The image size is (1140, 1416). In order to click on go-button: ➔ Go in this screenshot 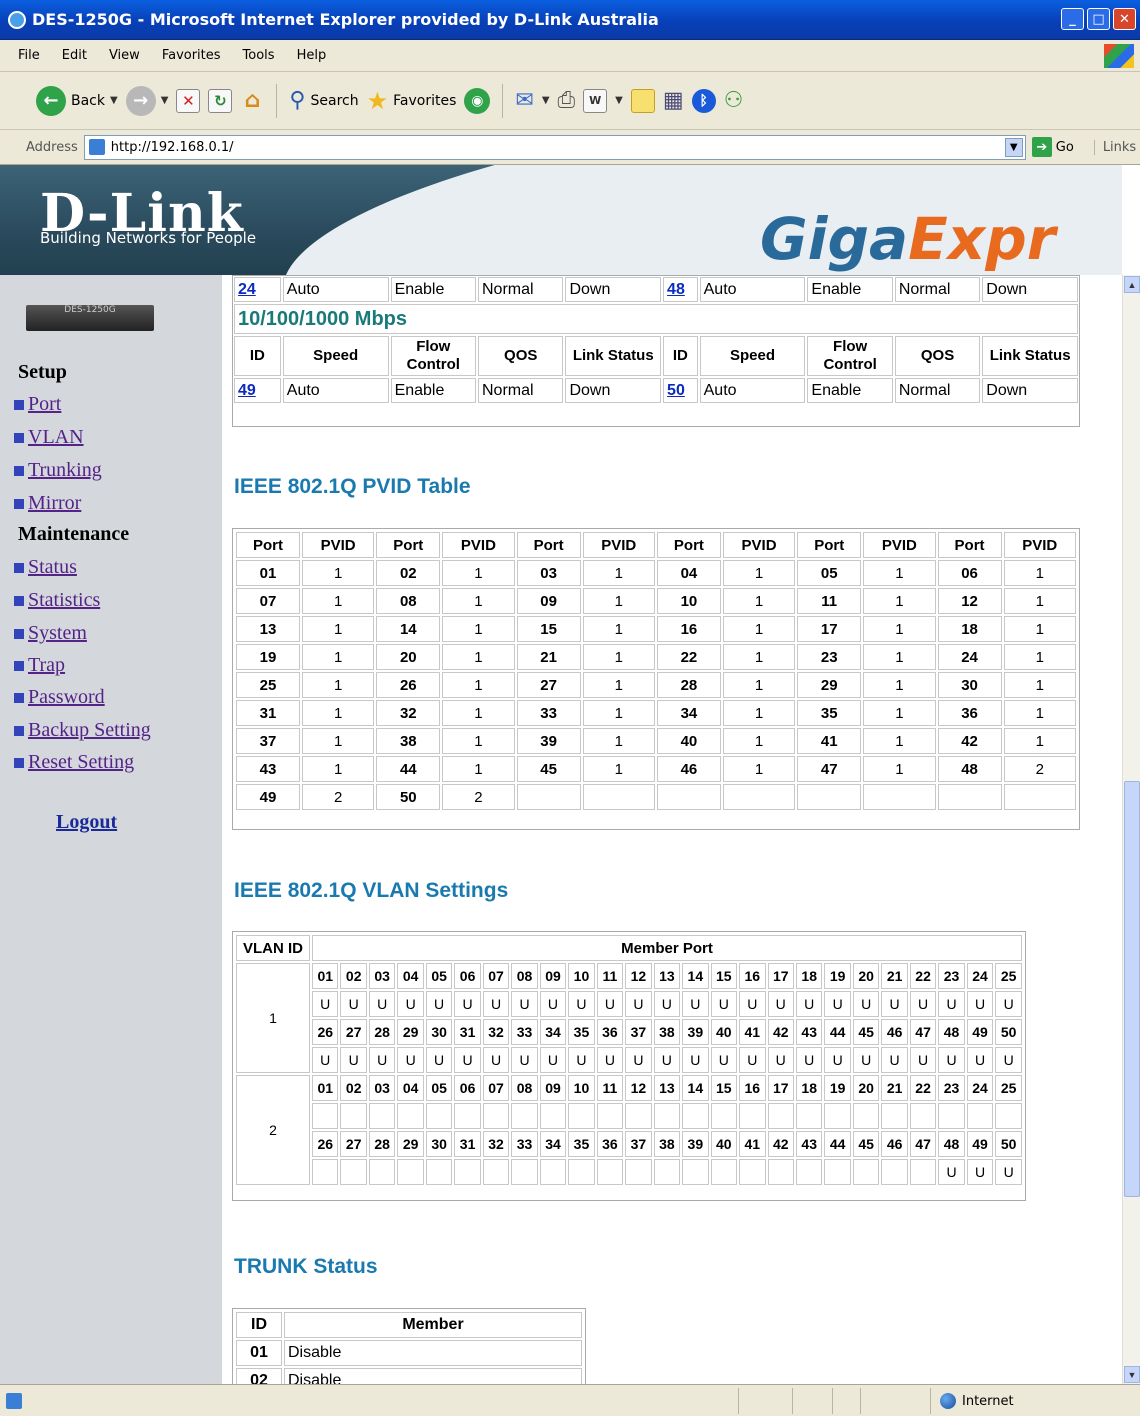, I will do `click(1052, 147)`.